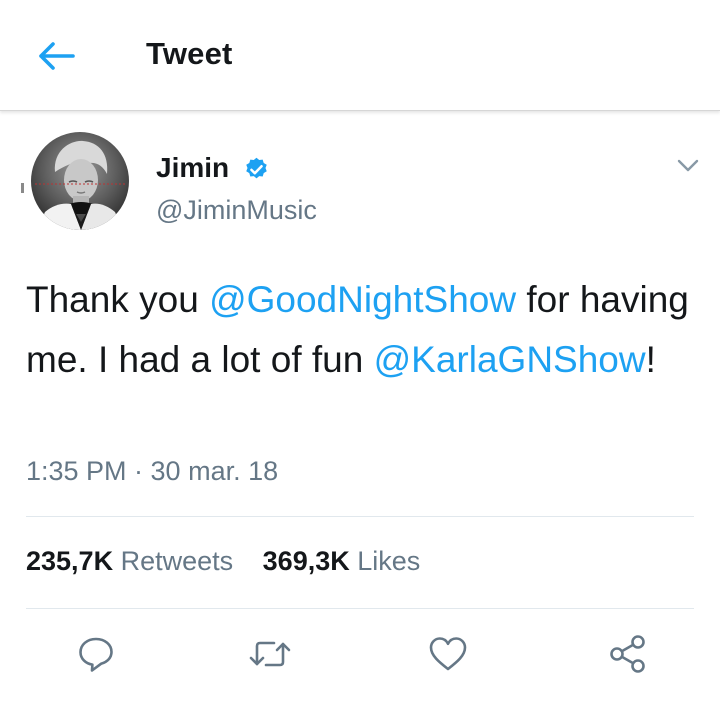 The height and width of the screenshot is (708, 720). I want to click on mention-link: @KarlaGNShow, so click(510, 359).